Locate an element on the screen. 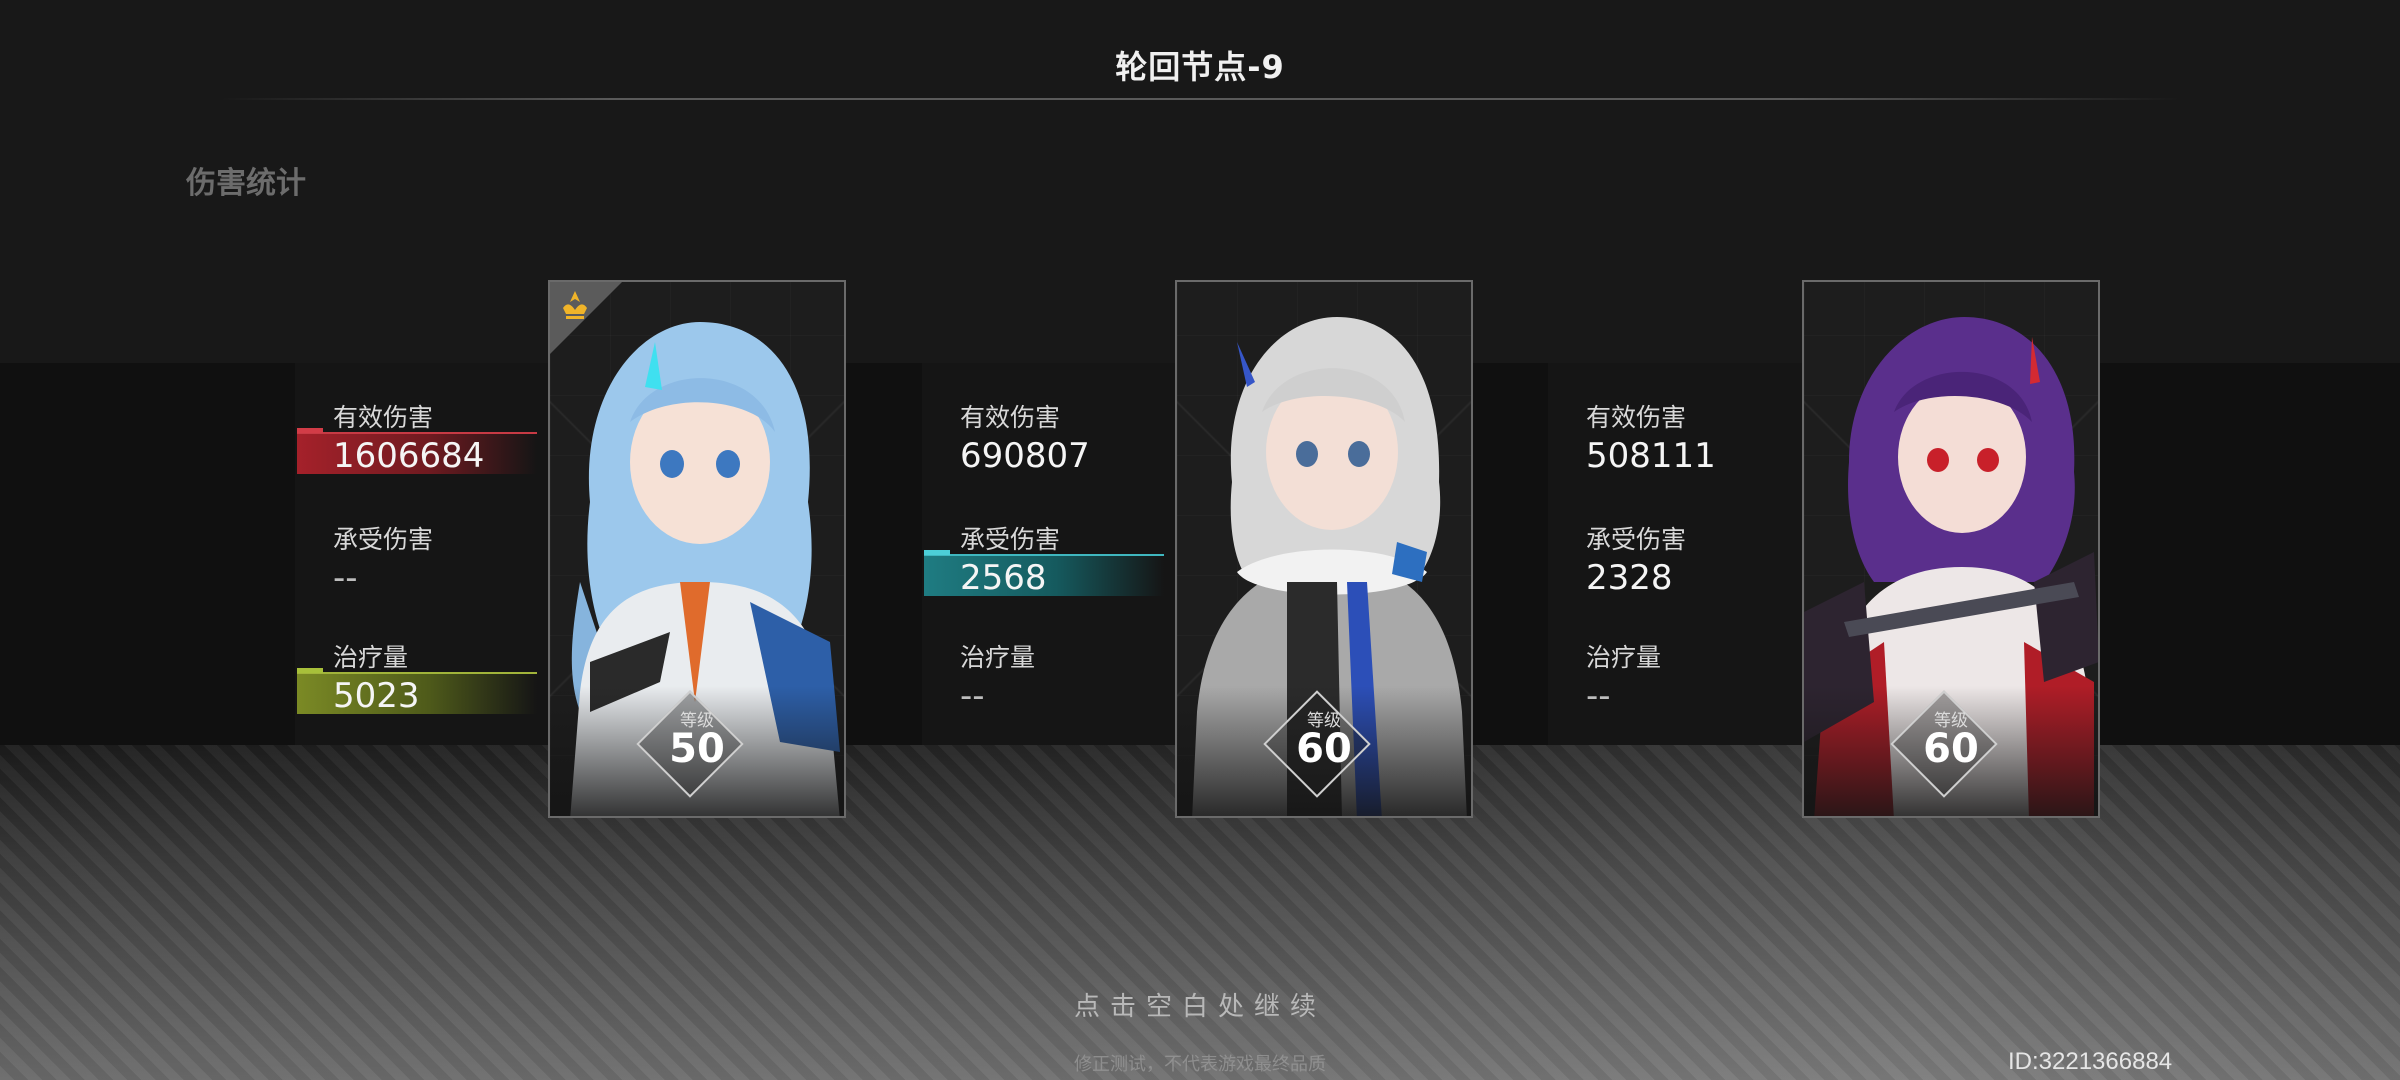  stat-value: 2568 is located at coordinates (1003, 578).